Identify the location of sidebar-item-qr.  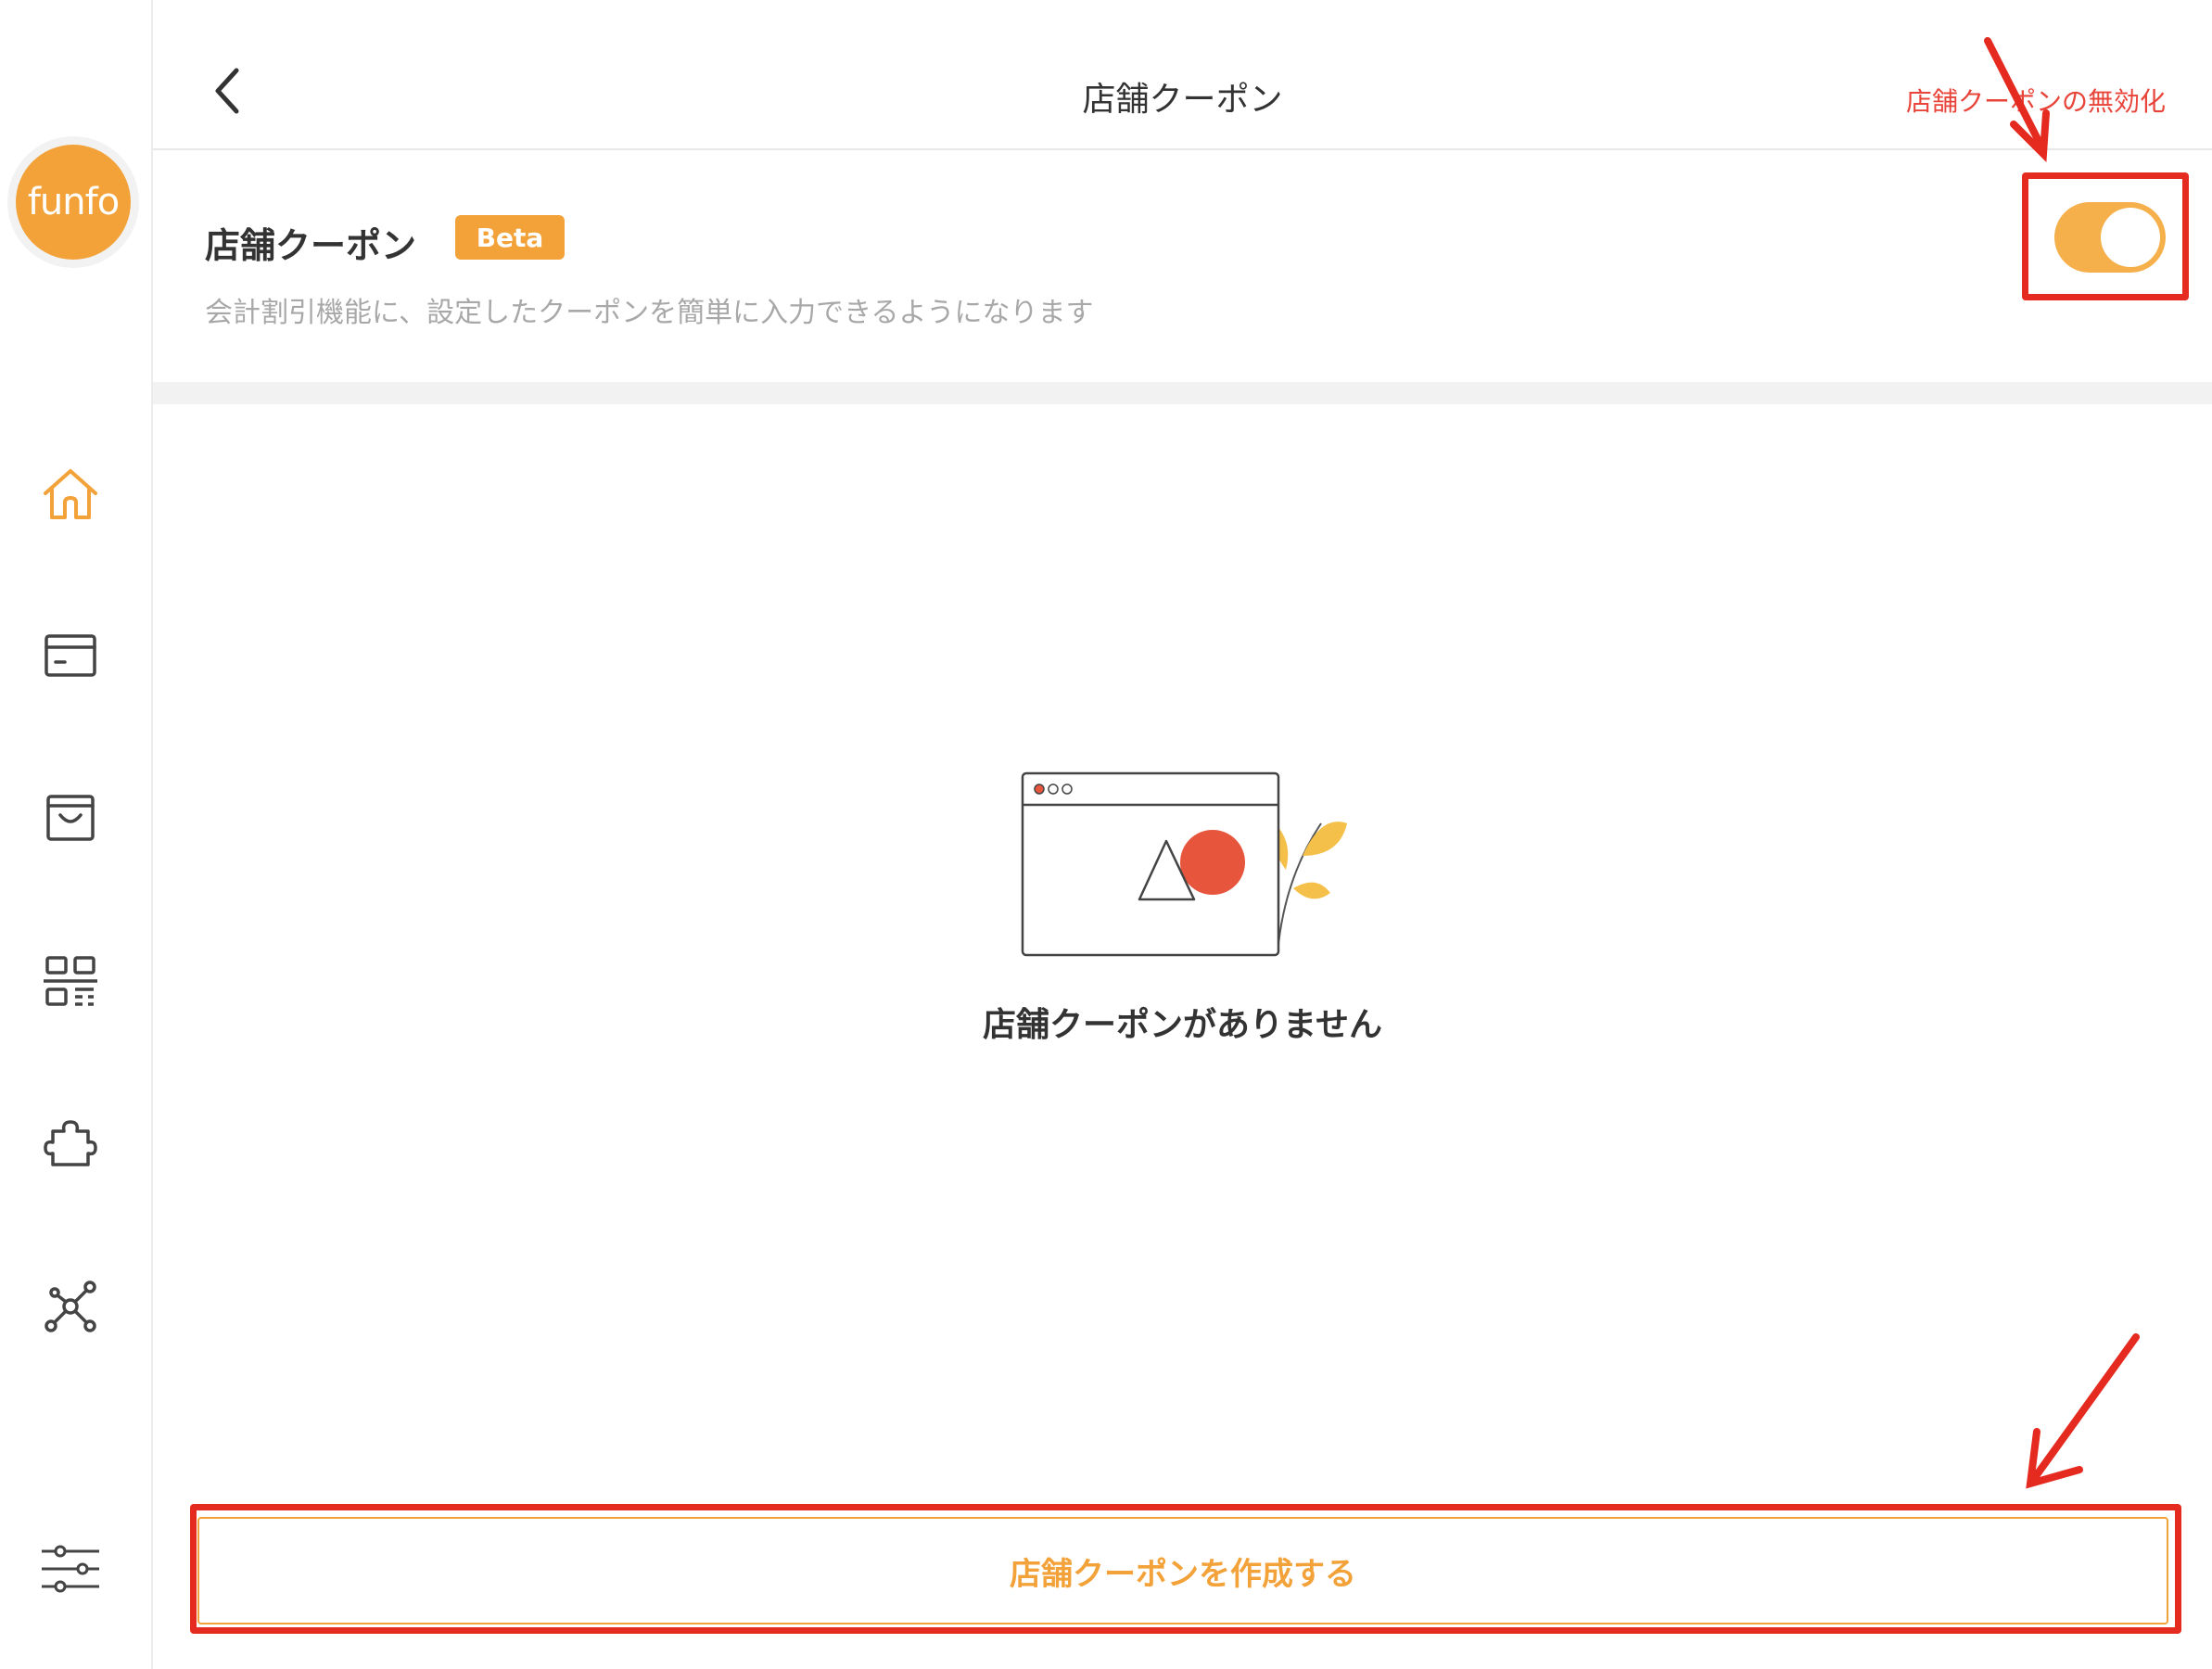
(70, 981).